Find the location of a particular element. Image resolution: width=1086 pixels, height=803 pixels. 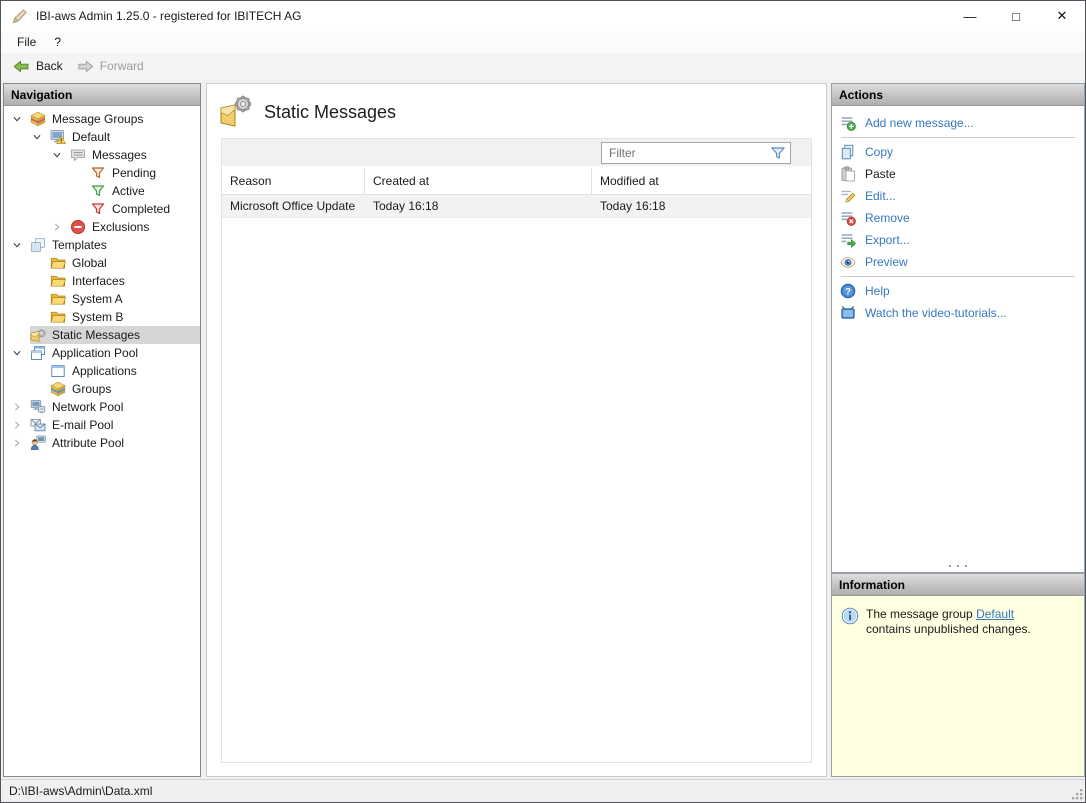

application-pool-icon is located at coordinates (38, 353).